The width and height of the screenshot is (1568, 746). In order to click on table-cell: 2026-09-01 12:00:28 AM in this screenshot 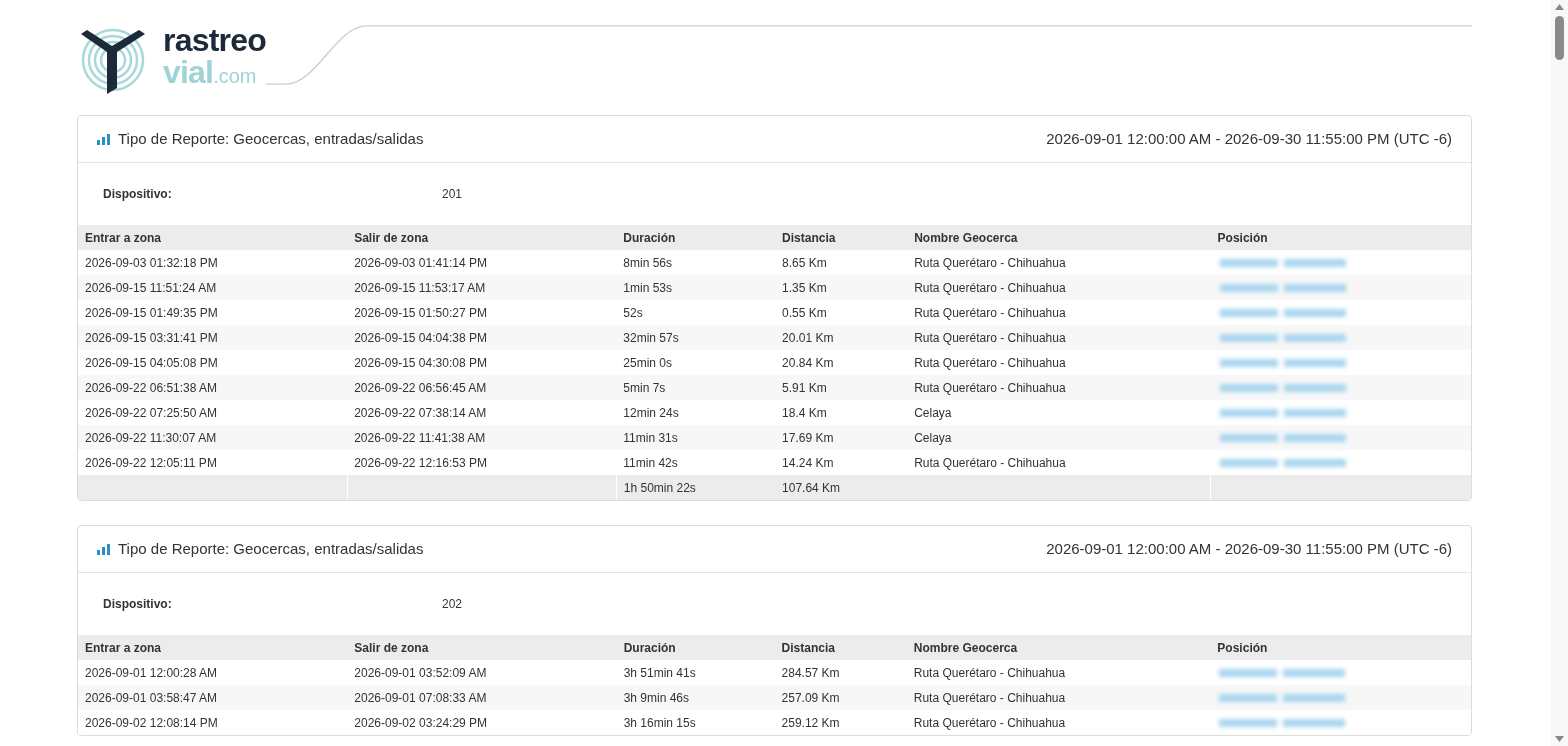, I will do `click(213, 672)`.